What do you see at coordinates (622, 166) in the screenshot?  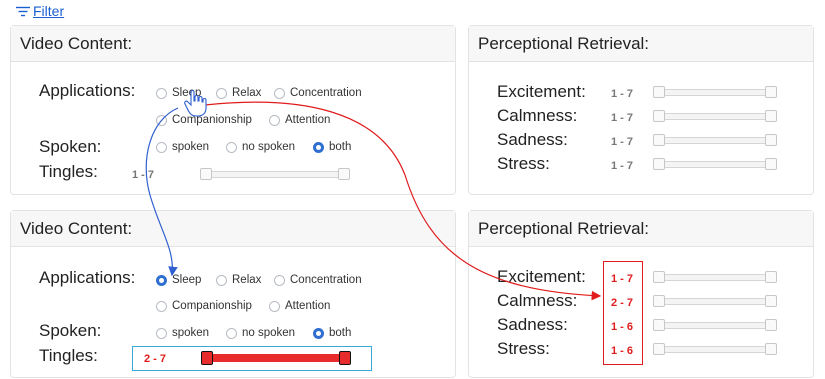 I see `stress-range-value: 1 - 7` at bounding box center [622, 166].